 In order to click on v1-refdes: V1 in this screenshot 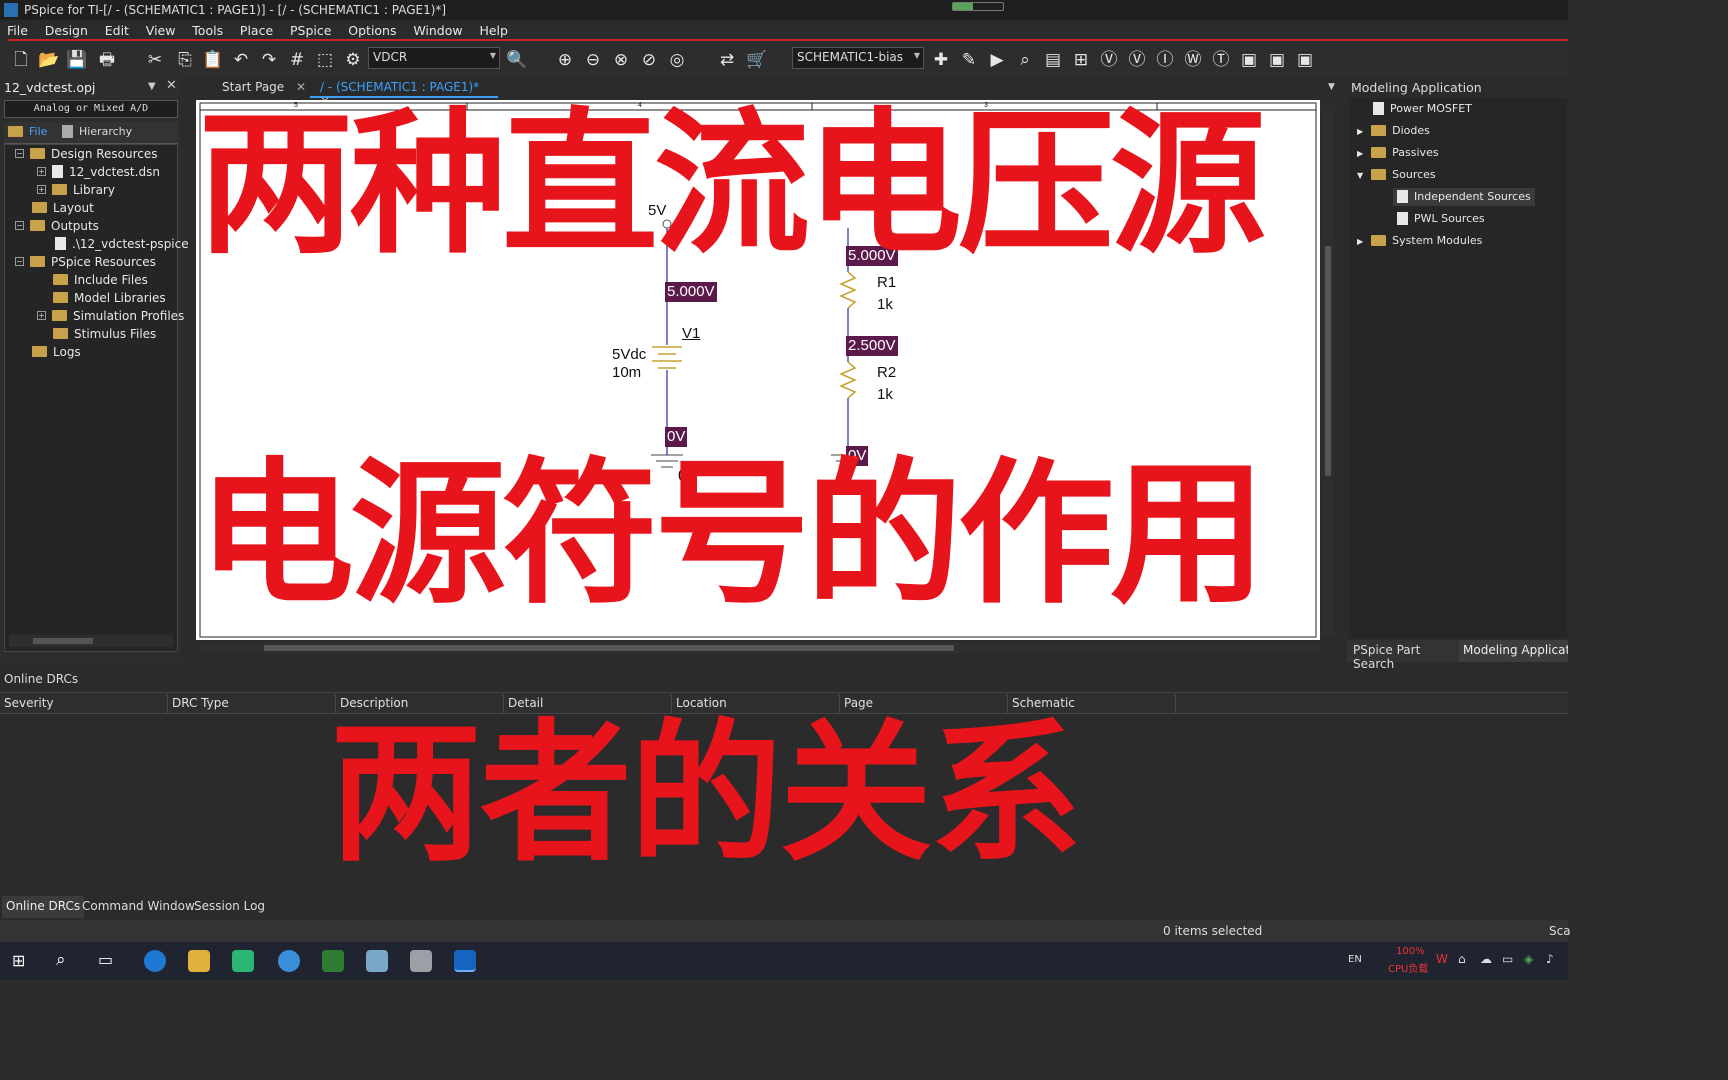, I will do `click(691, 333)`.